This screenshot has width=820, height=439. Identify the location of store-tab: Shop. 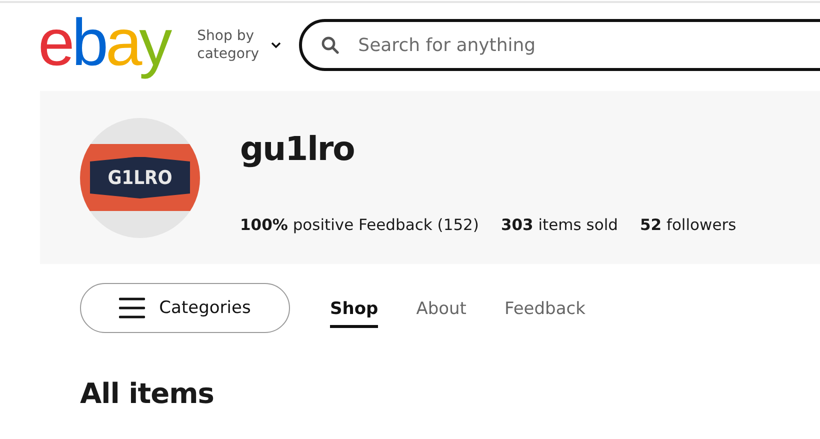
(354, 309).